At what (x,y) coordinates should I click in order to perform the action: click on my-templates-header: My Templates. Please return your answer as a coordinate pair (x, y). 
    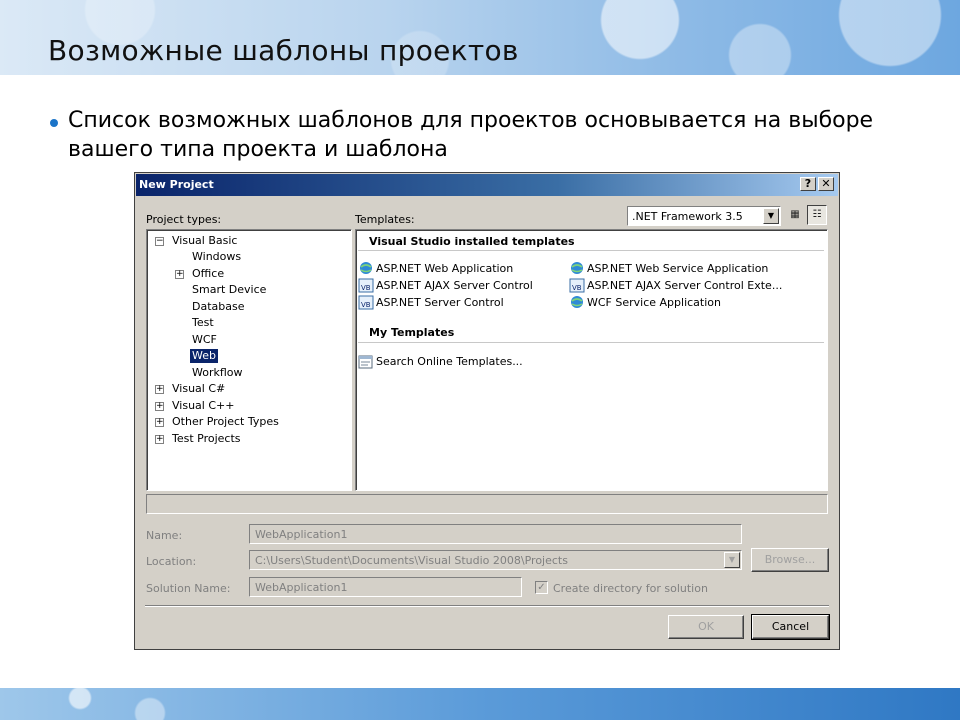
    Looking at the image, I should click on (412, 332).